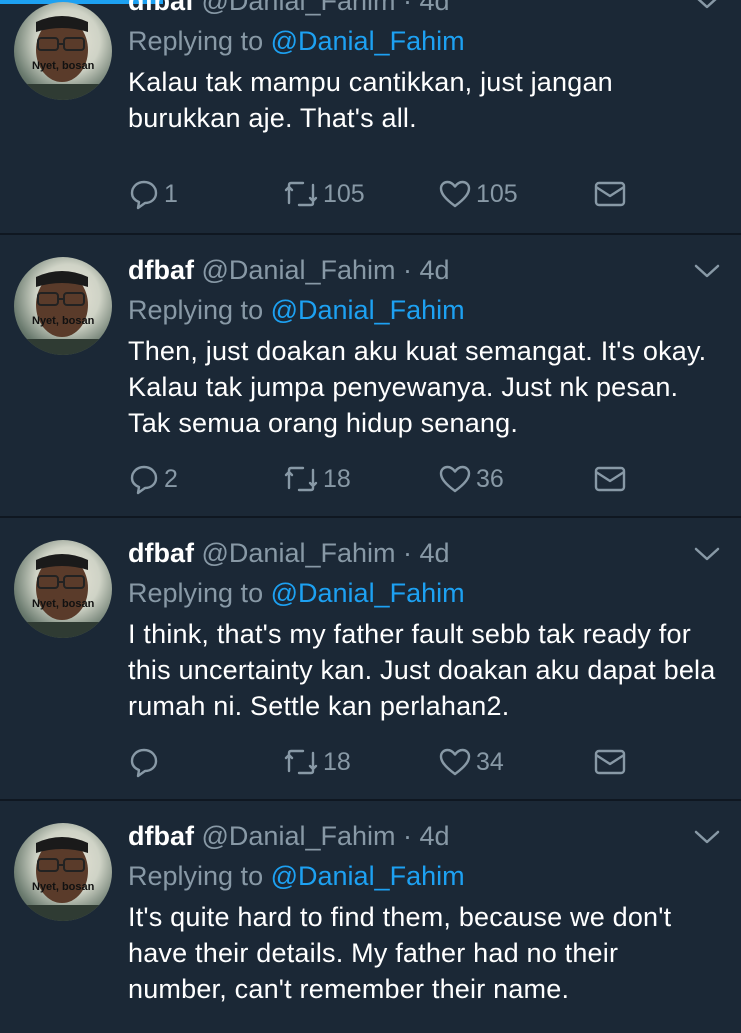 Image resolution: width=741 pixels, height=1033 pixels. I want to click on tweet-actions: 18 34, so click(408, 764).